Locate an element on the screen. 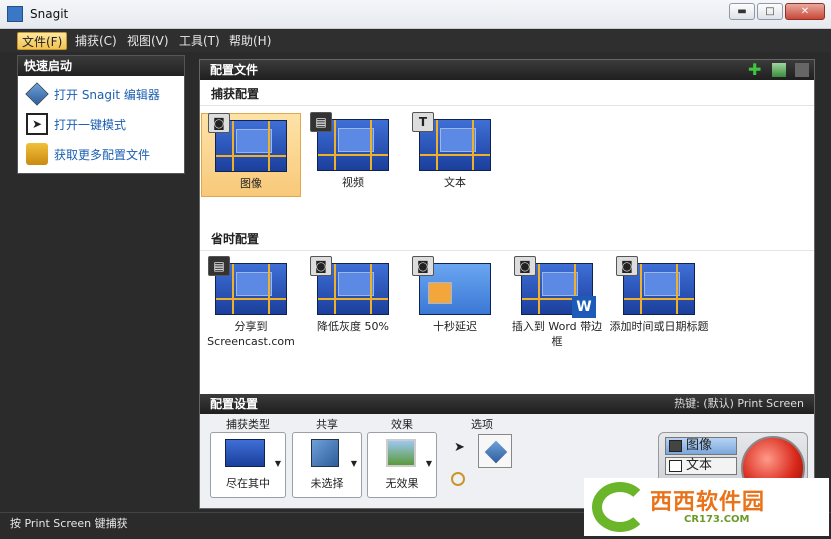 This screenshot has width=831, height=539. profile-grayscale: ◙ 降低灰度 50% is located at coordinates (353, 295).